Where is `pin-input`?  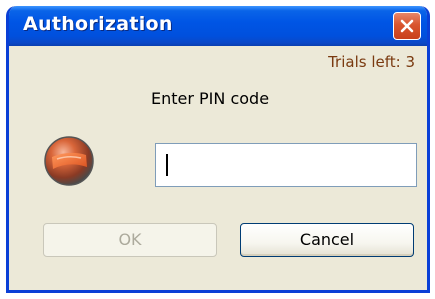
pin-input is located at coordinates (286, 165).